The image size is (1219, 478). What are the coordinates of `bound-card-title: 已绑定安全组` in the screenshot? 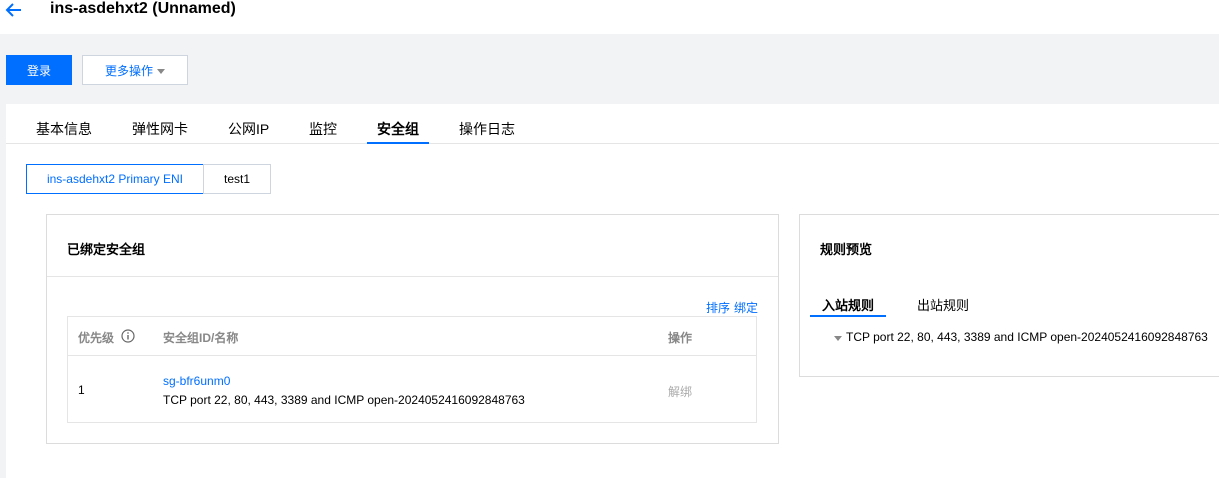 It's located at (106, 249).